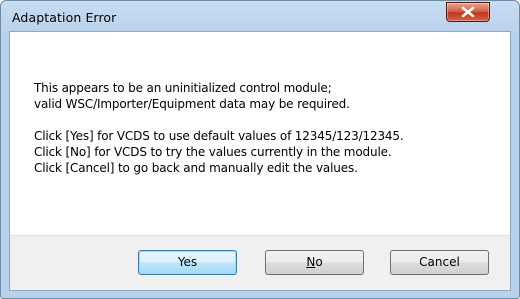 This screenshot has height=299, width=520. What do you see at coordinates (260, 17) in the screenshot?
I see `title-bar: Adaptation Error` at bounding box center [260, 17].